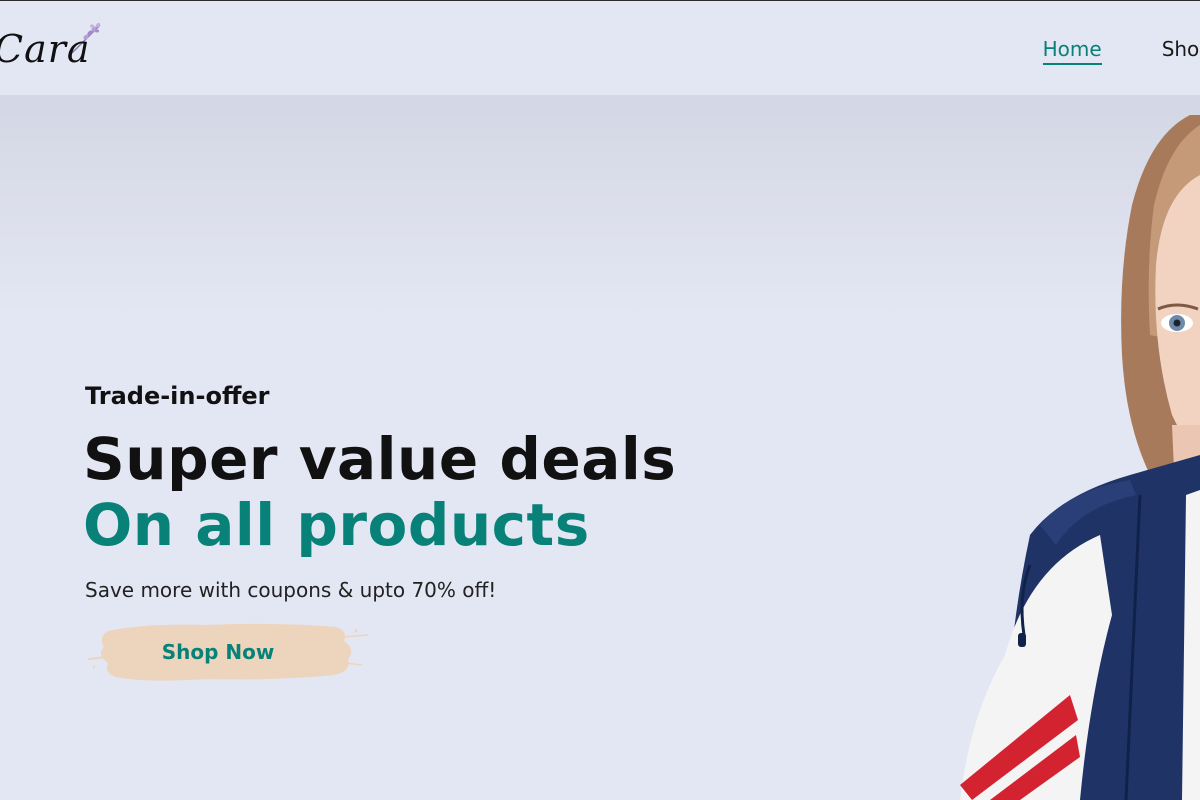 Image resolution: width=1200 pixels, height=800 pixels. I want to click on main-nav: Home Shop, so click(1121, 51).